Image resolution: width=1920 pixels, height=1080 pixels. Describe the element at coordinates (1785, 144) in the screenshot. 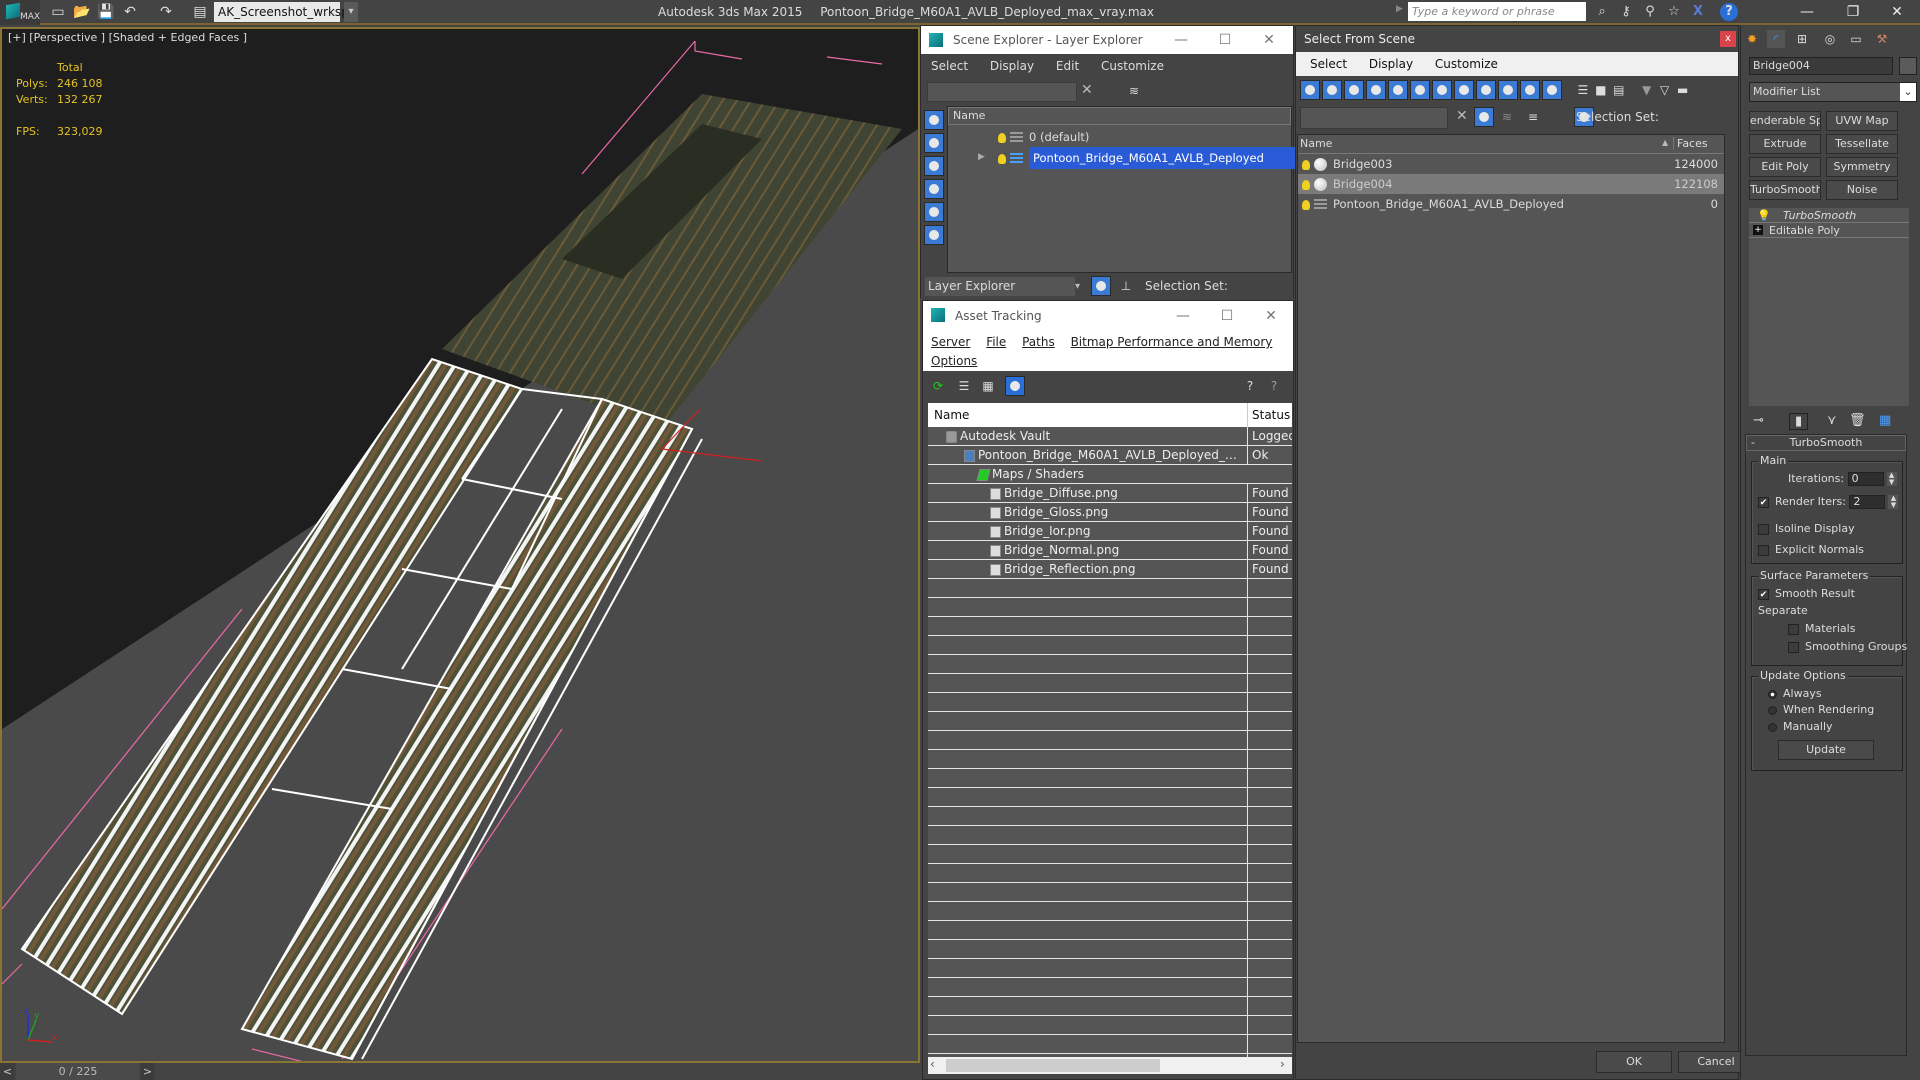

I see `modifier-button: Extrude` at that location.